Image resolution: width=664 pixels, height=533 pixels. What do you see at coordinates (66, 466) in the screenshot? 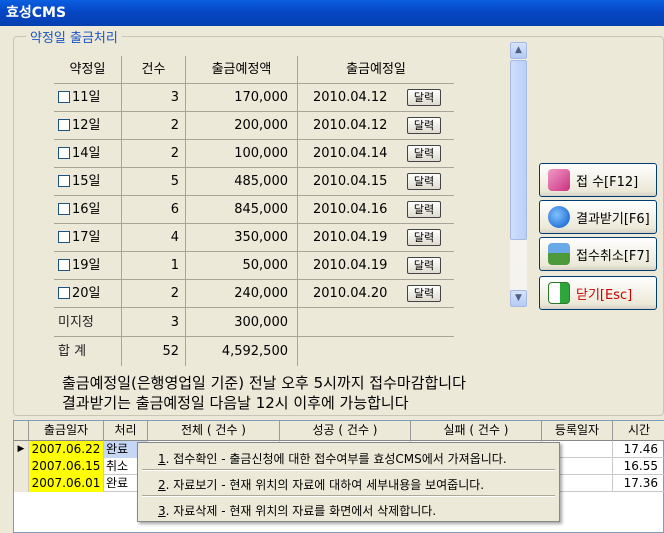
I see `row-withdraw-date: 2007.06.15` at bounding box center [66, 466].